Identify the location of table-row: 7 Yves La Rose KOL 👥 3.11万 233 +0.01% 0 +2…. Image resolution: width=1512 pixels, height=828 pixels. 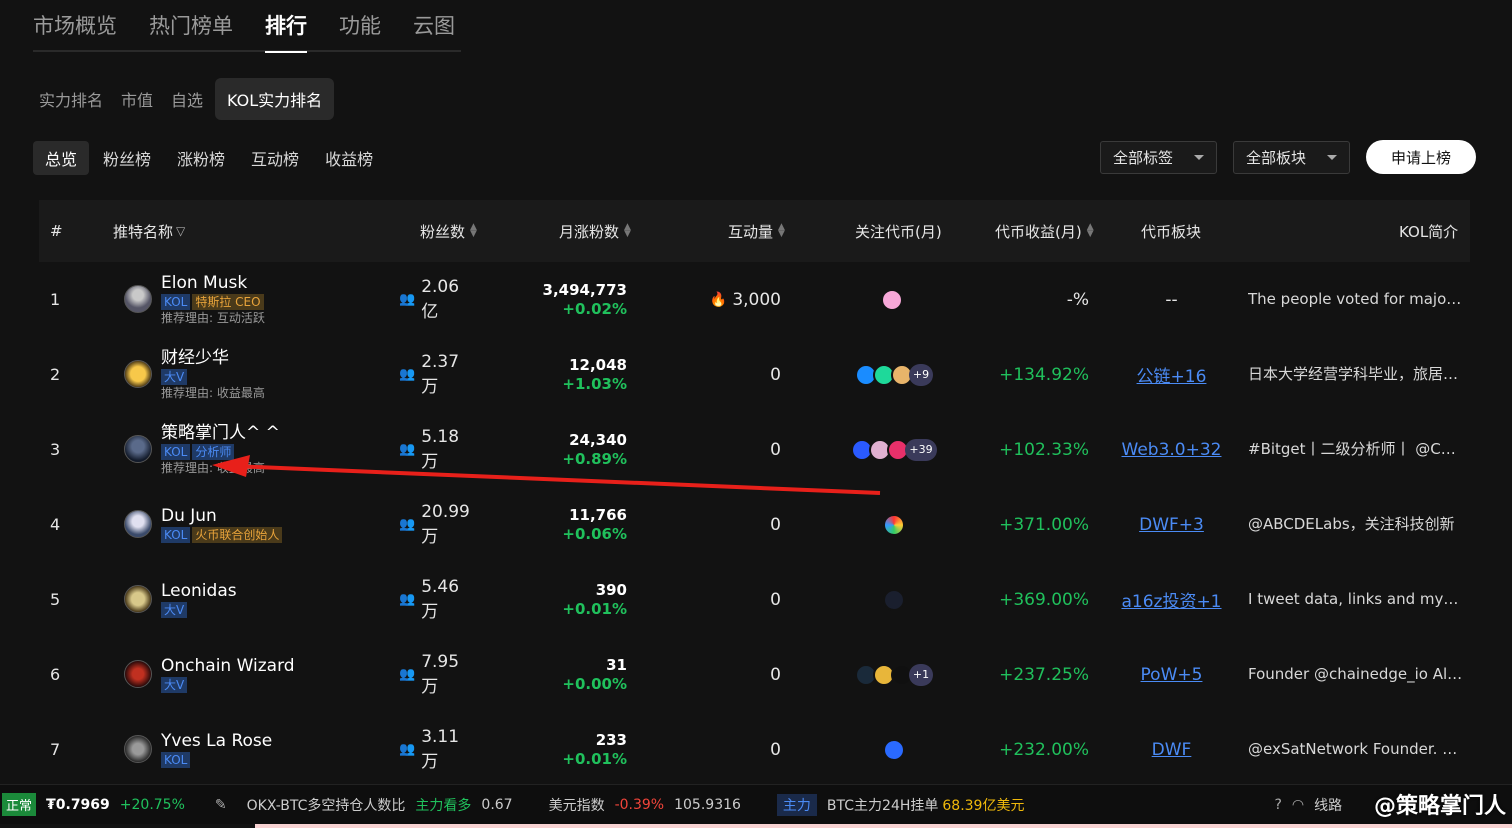
(754, 749).